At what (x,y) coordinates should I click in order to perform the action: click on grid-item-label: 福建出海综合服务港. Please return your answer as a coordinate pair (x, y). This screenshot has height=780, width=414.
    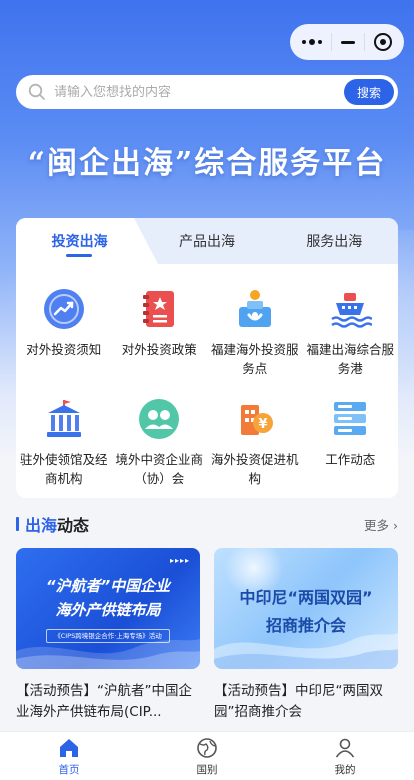
    Looking at the image, I should click on (350, 359).